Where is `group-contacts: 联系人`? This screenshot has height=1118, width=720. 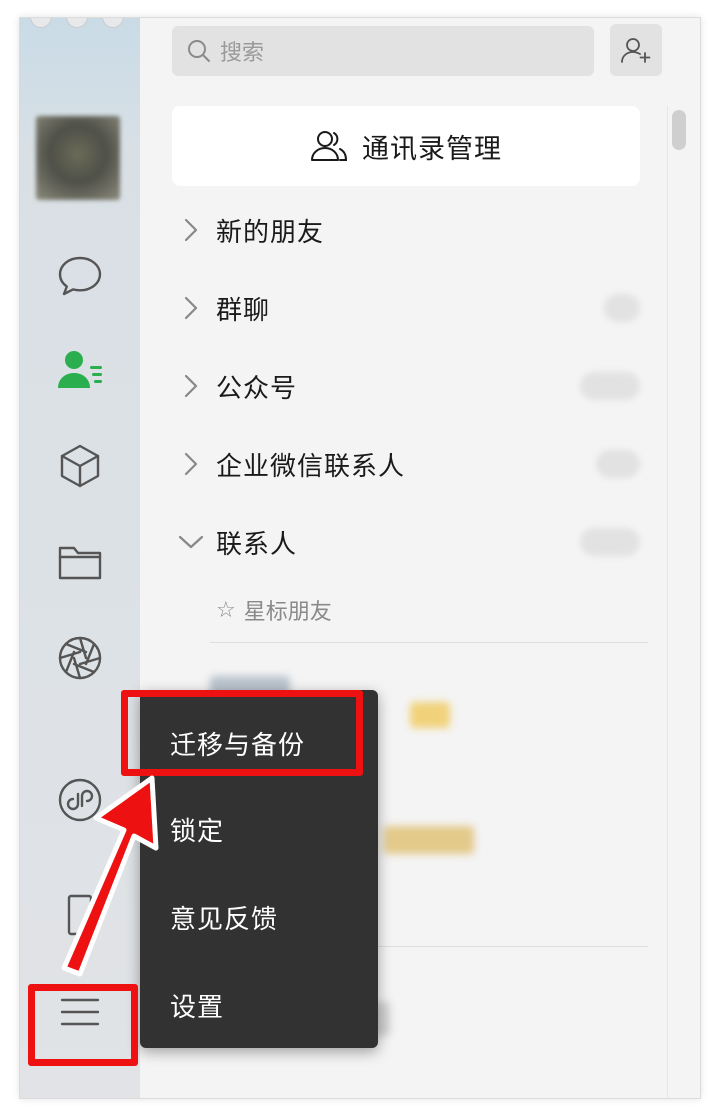 group-contacts: 联系人 is located at coordinates (406, 542).